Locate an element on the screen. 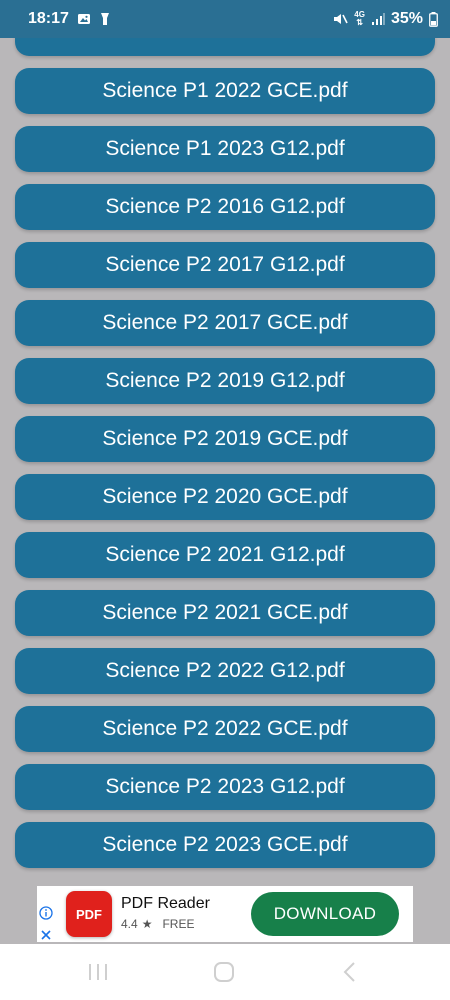  ad-price: FREE is located at coordinates (178, 924).